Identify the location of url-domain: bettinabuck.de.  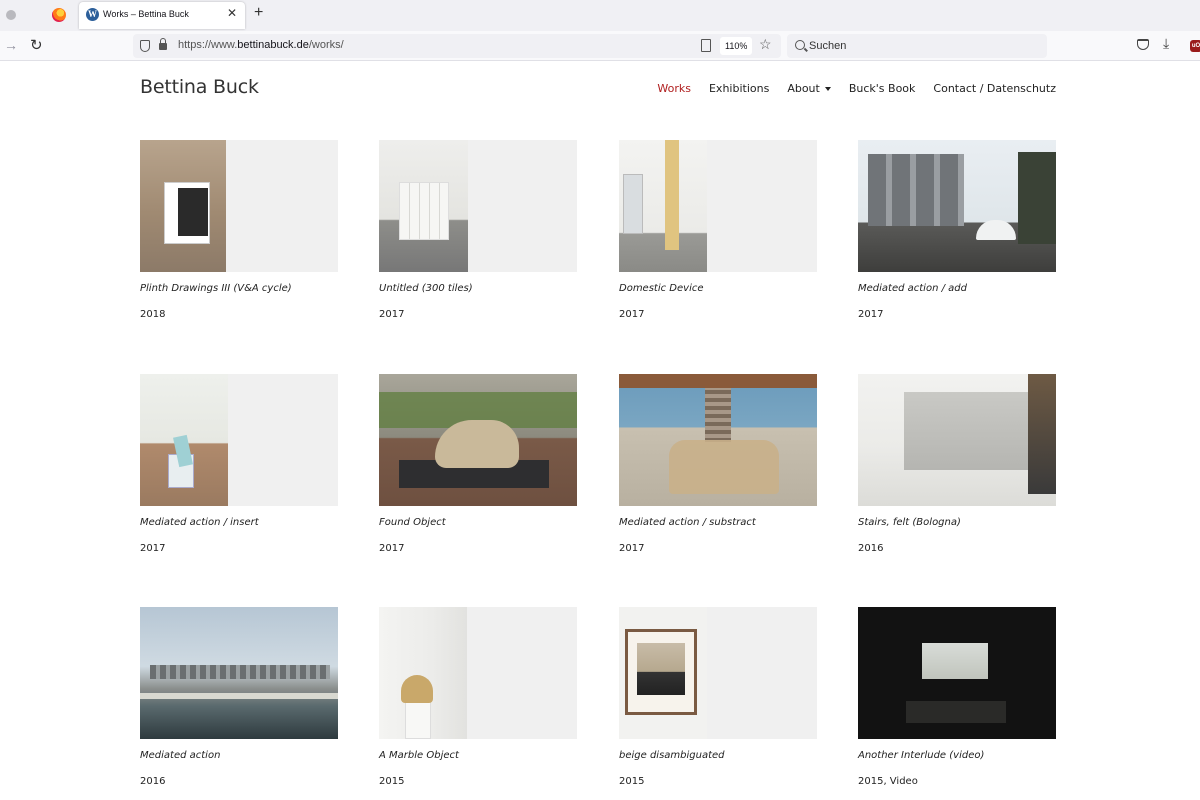
(273, 45).